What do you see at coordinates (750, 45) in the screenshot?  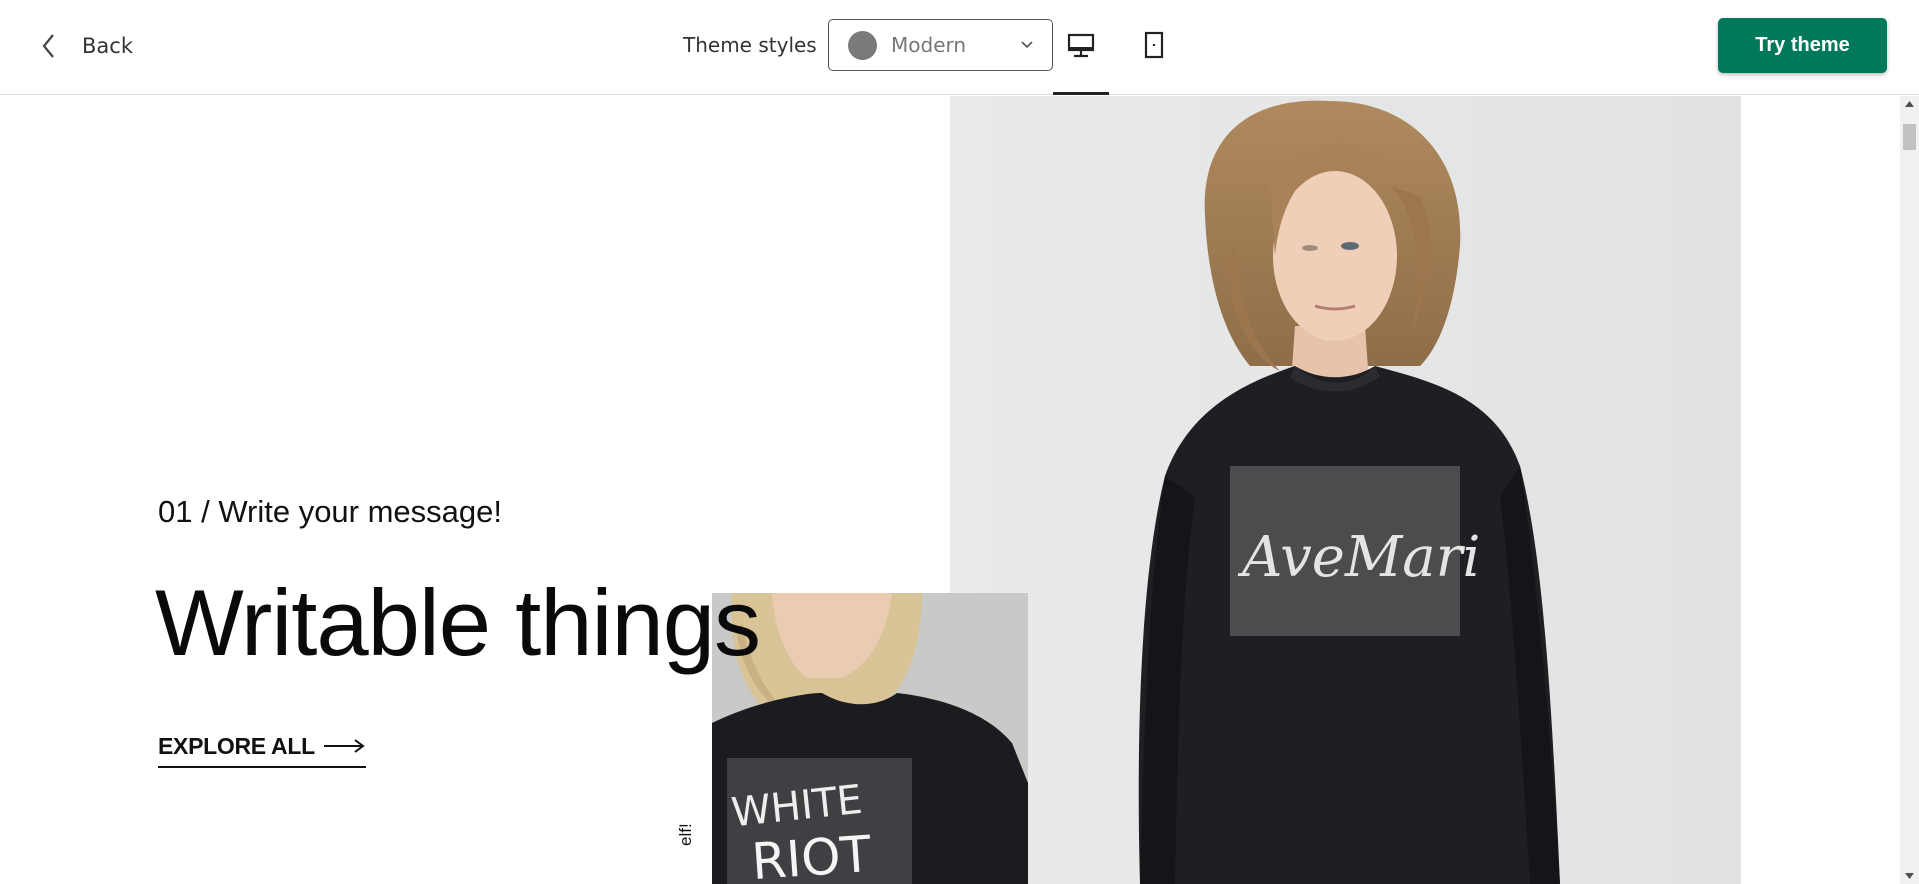 I see `theme-styles-label: Theme styles` at bounding box center [750, 45].